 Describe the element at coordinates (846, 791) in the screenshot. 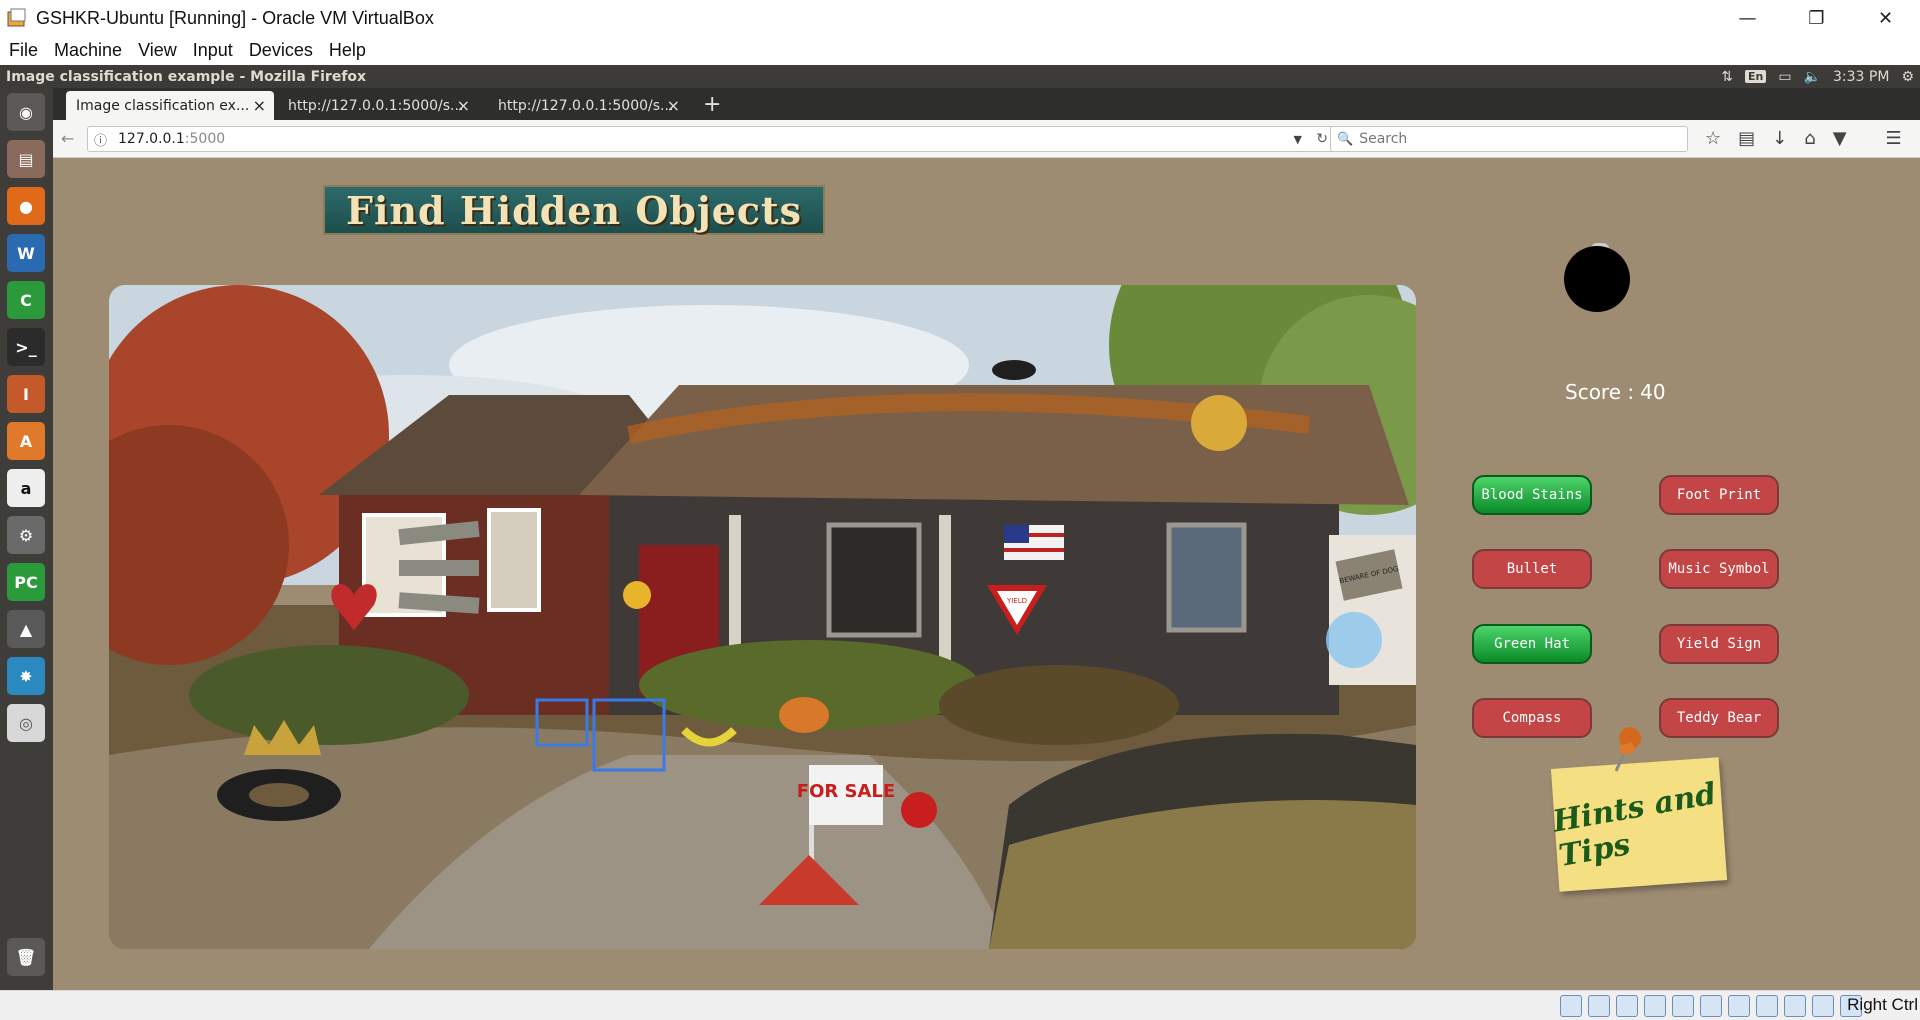

I see `for-sale-sign-text: FOR SALE` at that location.